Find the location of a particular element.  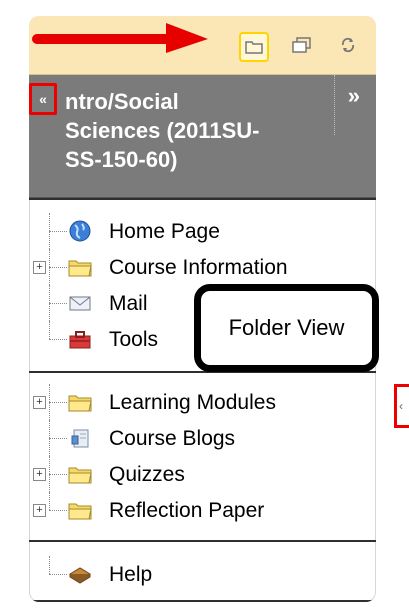

mail-icon is located at coordinates (80, 303).